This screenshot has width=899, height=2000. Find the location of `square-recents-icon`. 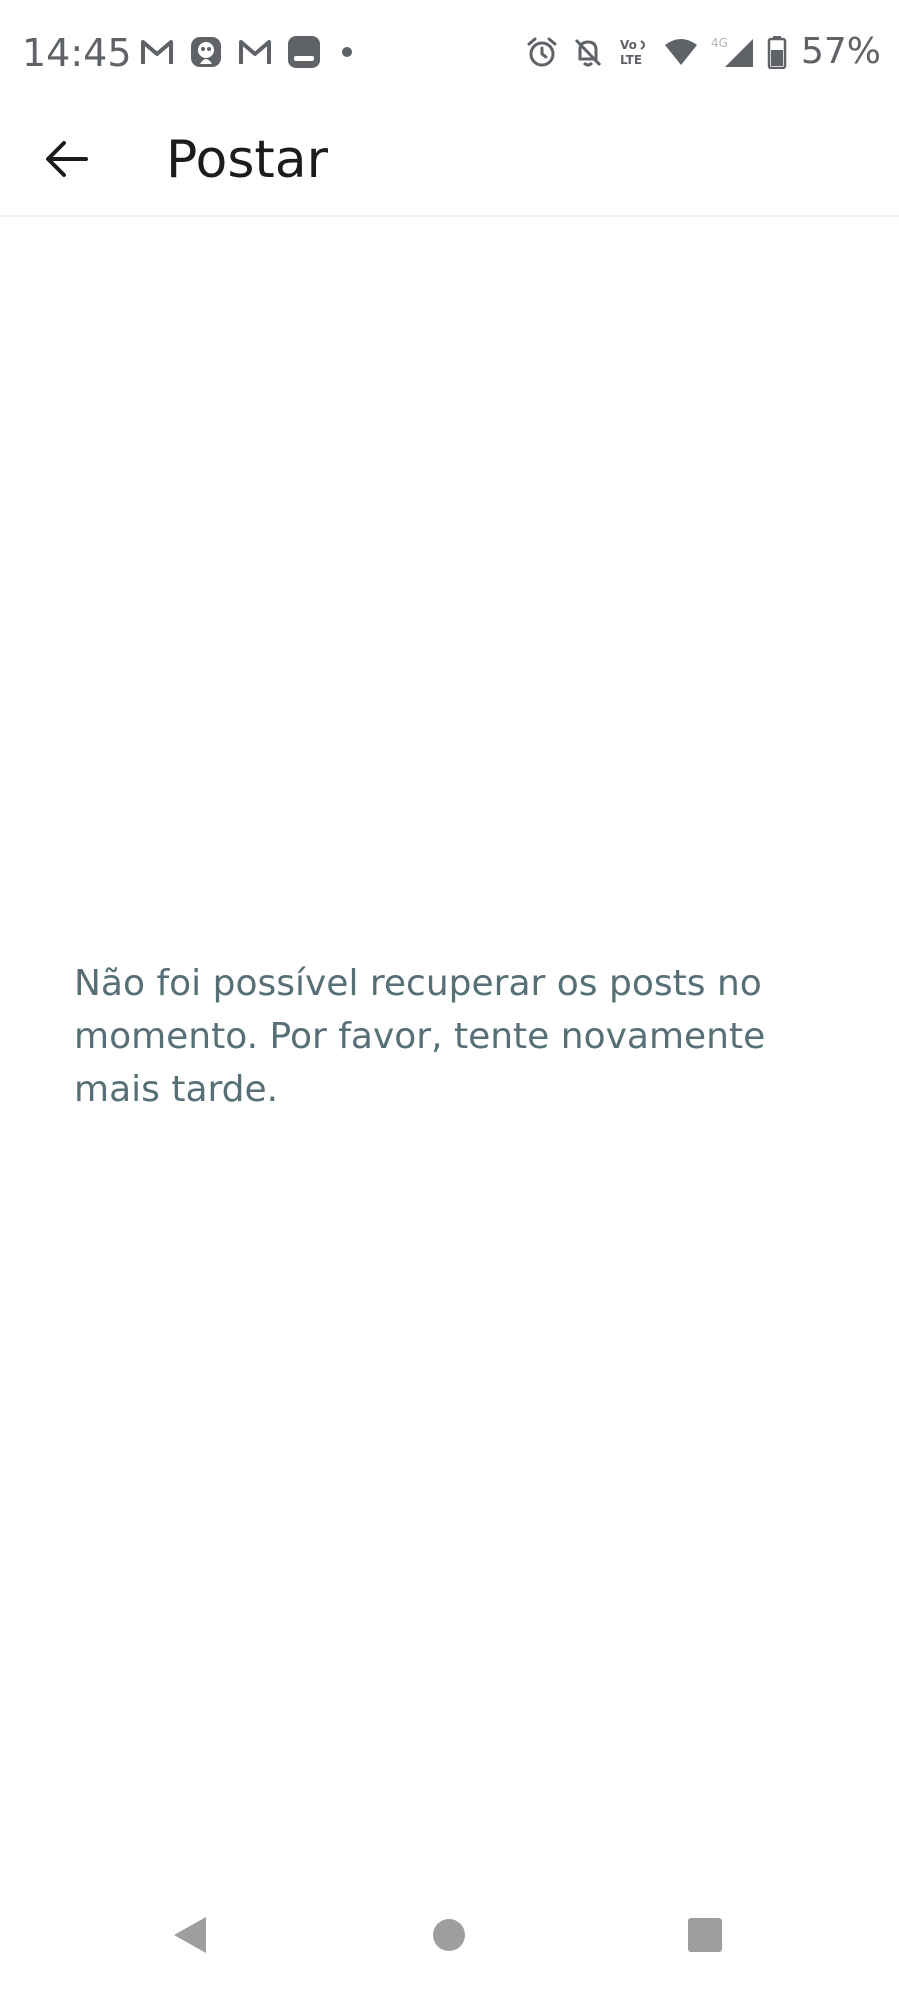

square-recents-icon is located at coordinates (705, 1937).